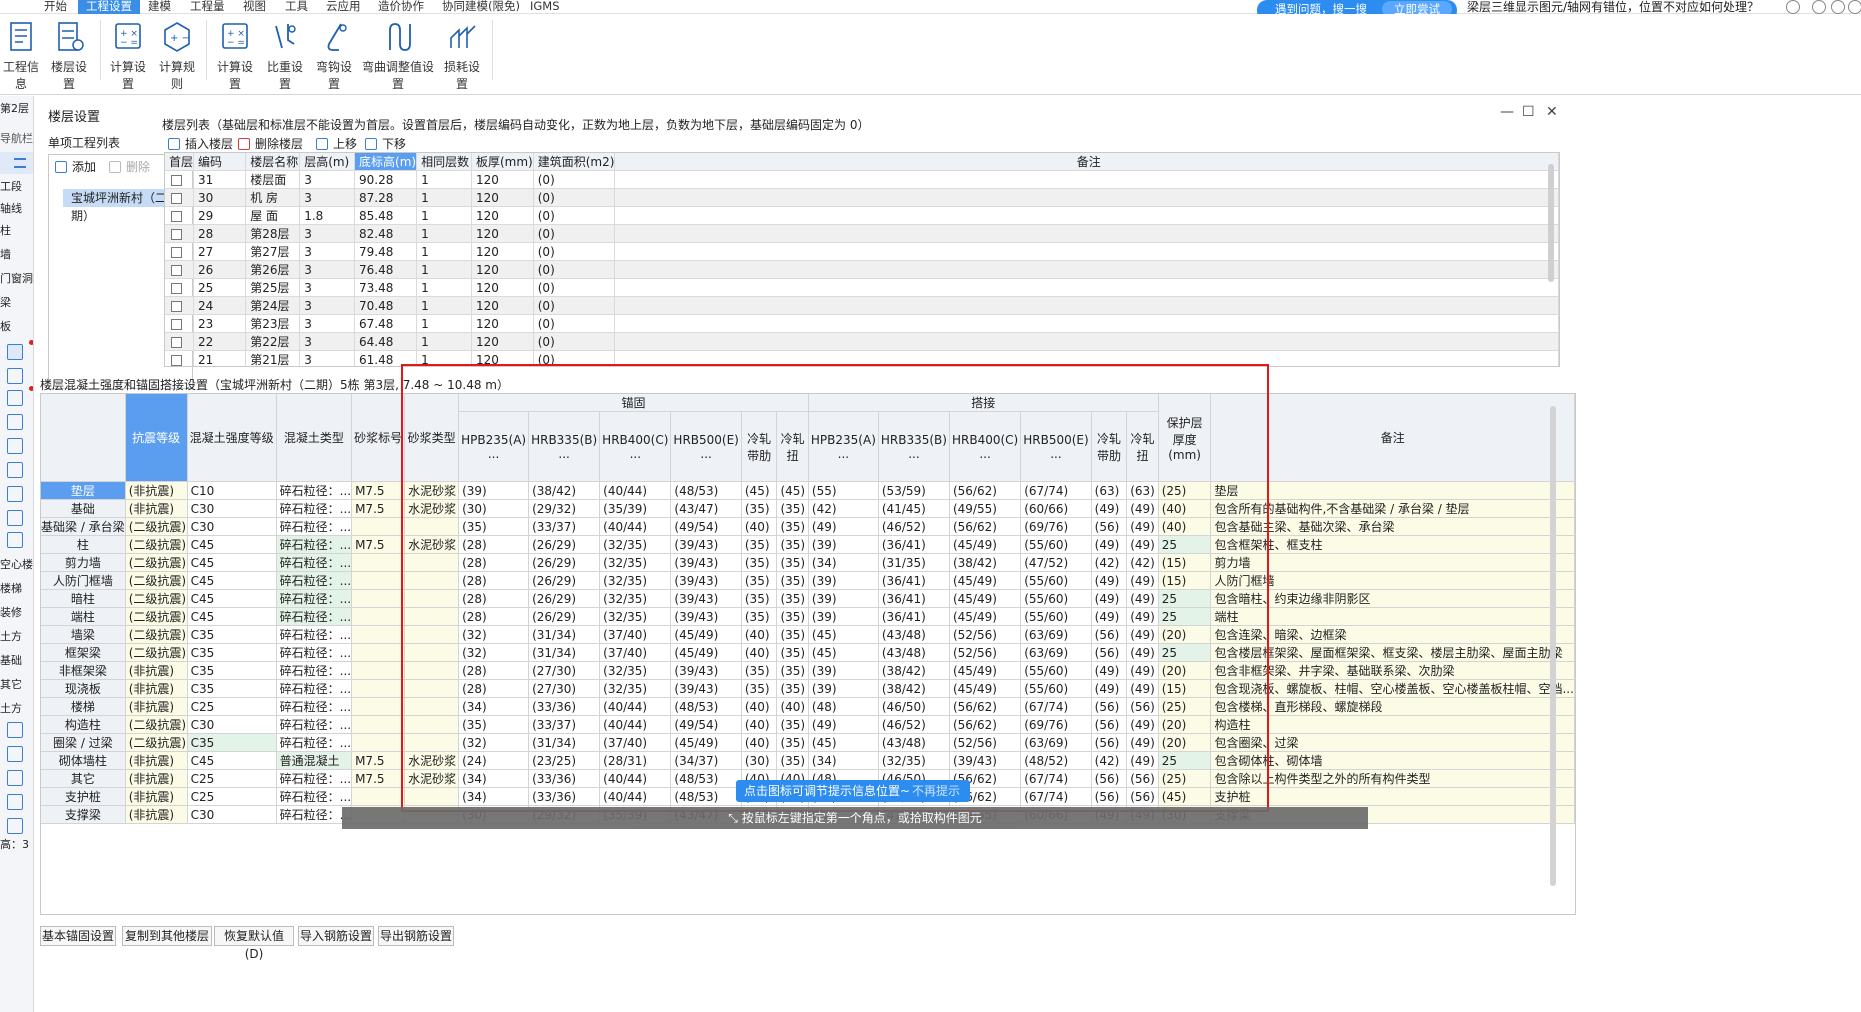 This screenshot has width=1861, height=1012. I want to click on floor-row: 26 第26层 3 76.48 1 120 (0), so click(862, 269).